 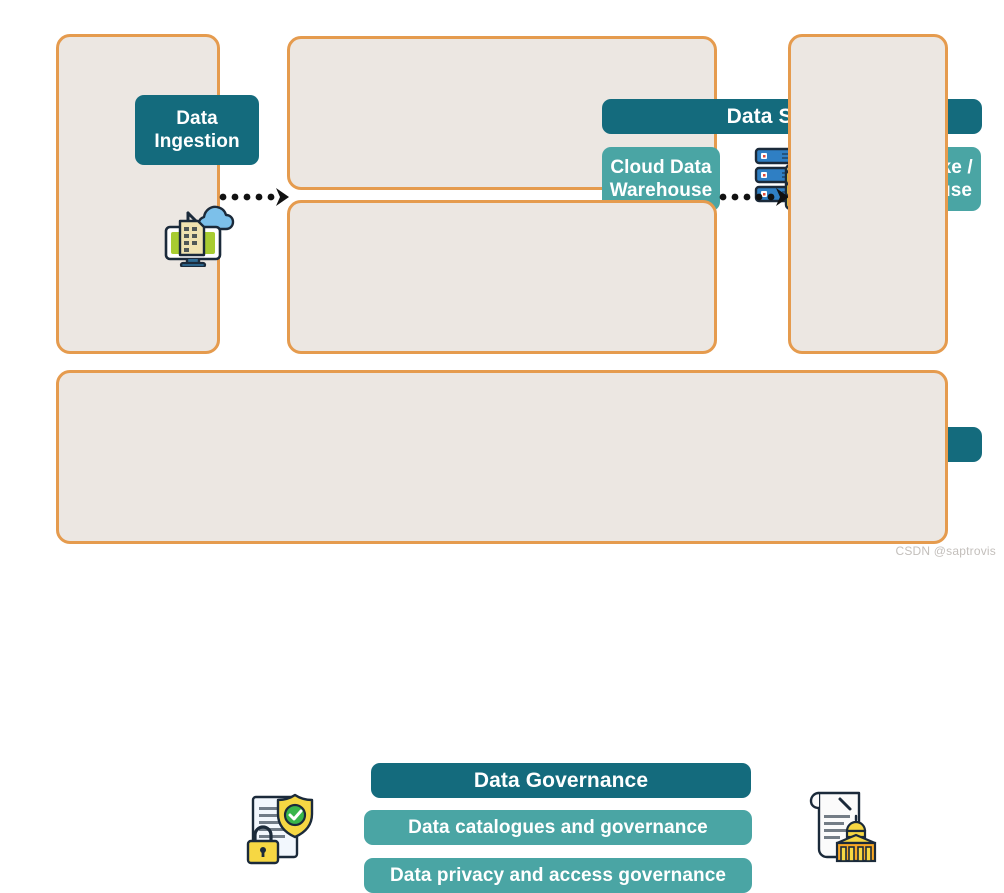 What do you see at coordinates (945, 551) in the screenshot?
I see `watermark: CSDN @saptrovis` at bounding box center [945, 551].